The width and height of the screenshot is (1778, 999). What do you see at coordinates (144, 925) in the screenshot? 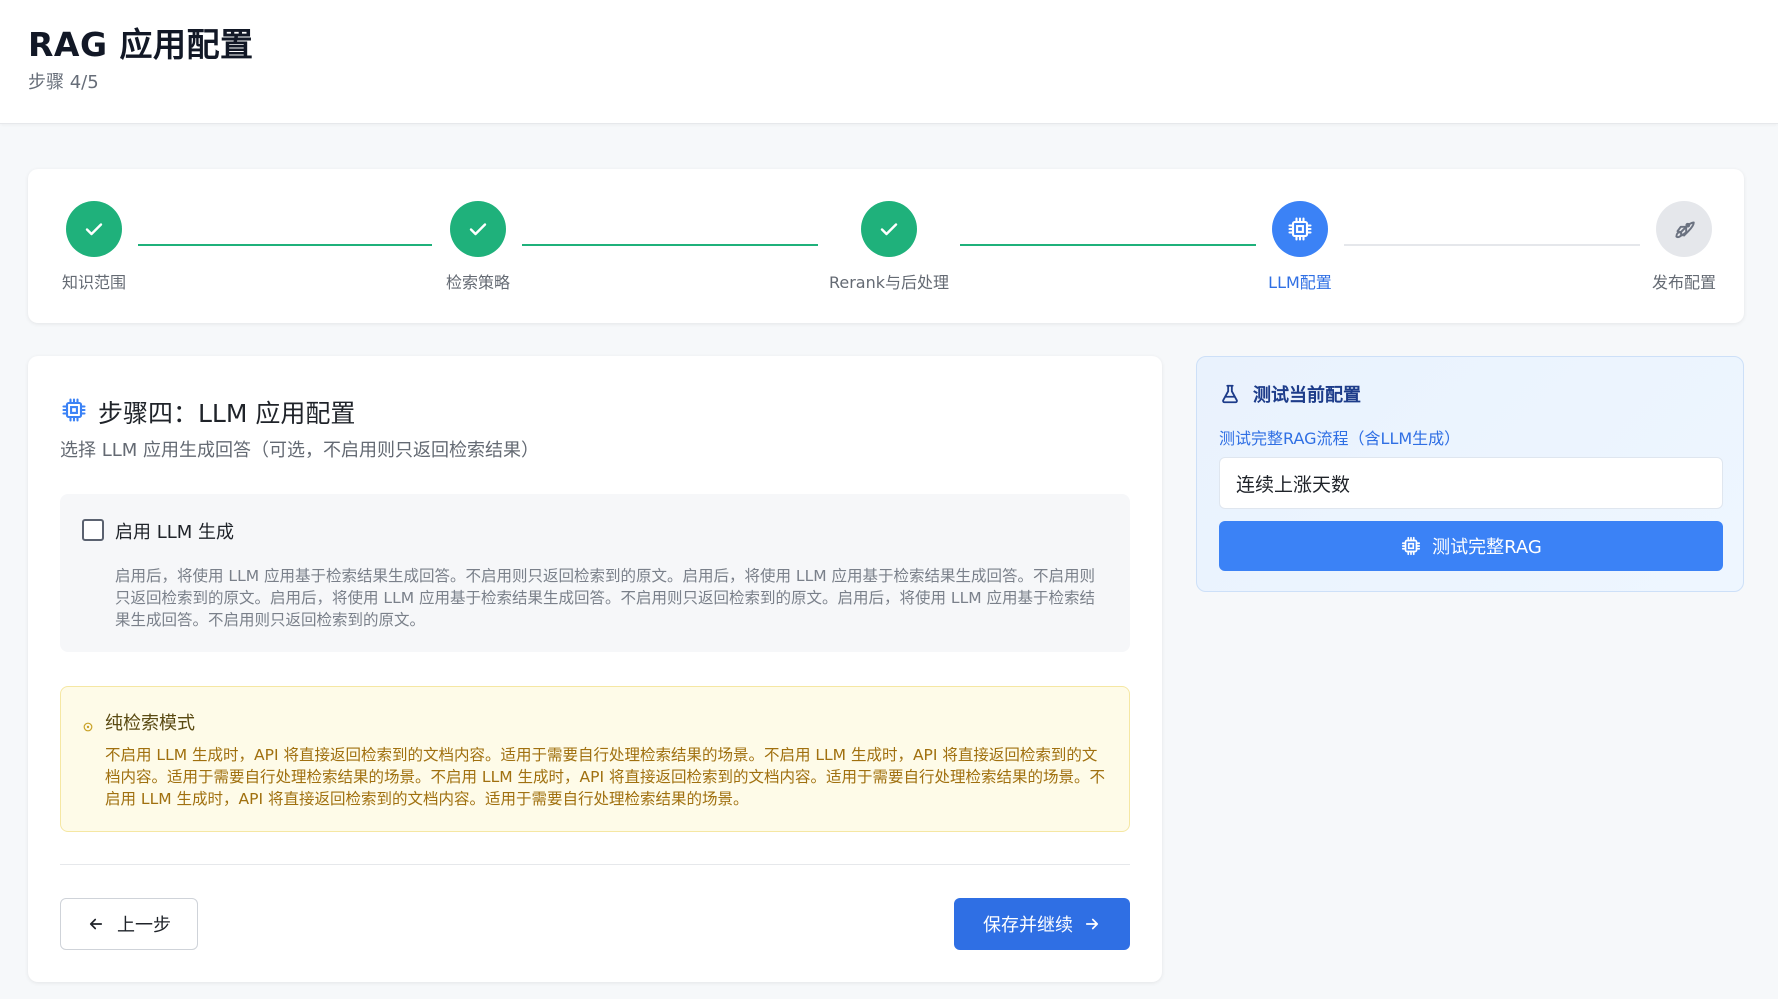
I see `previous-step-label: 上一步` at bounding box center [144, 925].